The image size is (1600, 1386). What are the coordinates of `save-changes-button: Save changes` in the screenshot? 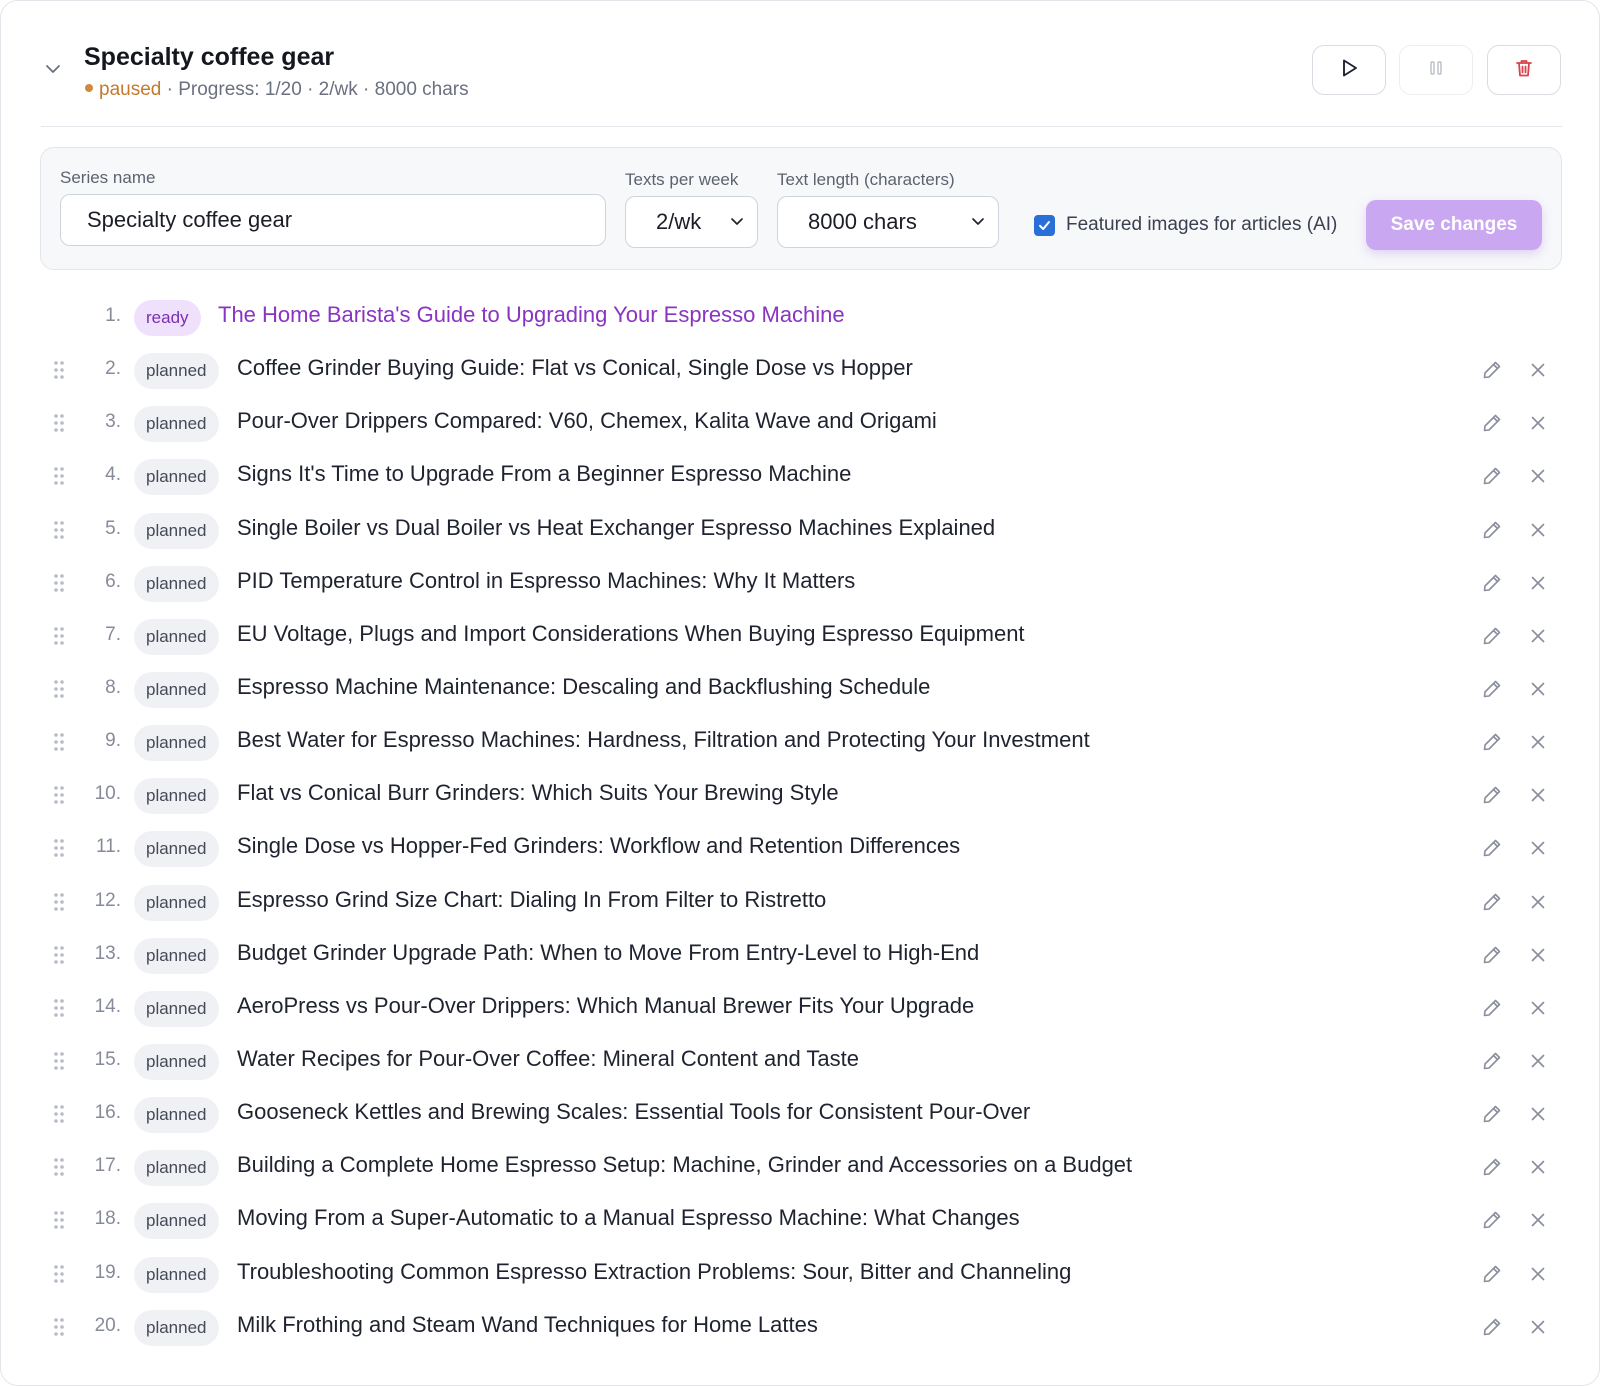 It's located at (1454, 225).